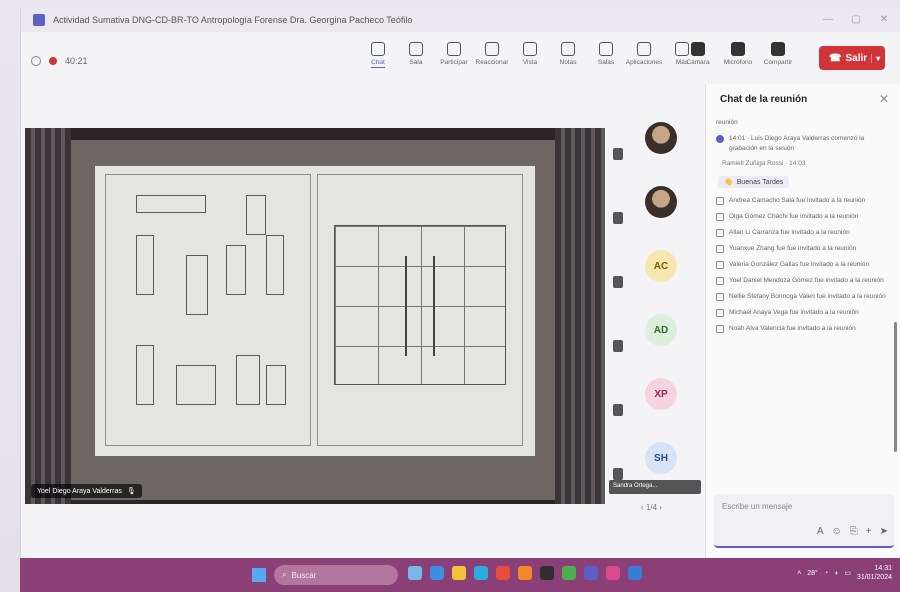 This screenshot has width=900, height=592. What do you see at coordinates (591, 573) in the screenshot?
I see `teams-taskbar-icon` at bounding box center [591, 573].